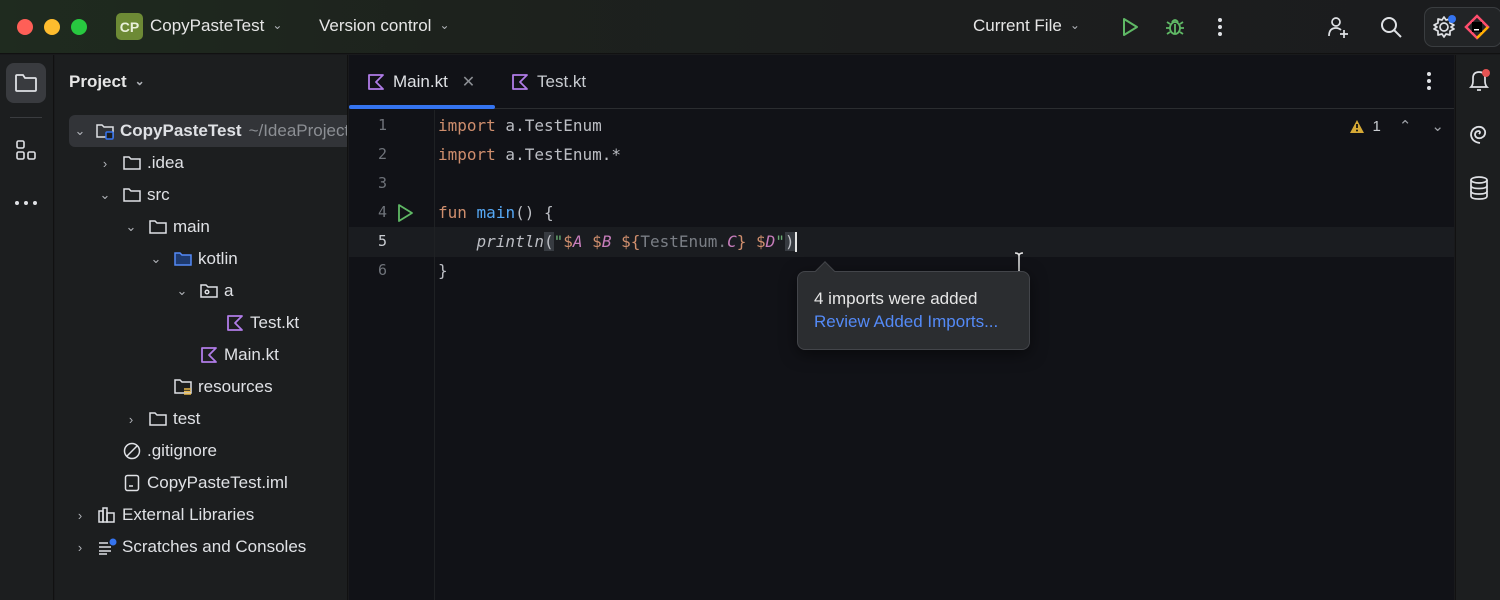 This screenshot has height=600, width=1500. Describe the element at coordinates (132, 483) in the screenshot. I see `iml-file-icon` at that location.